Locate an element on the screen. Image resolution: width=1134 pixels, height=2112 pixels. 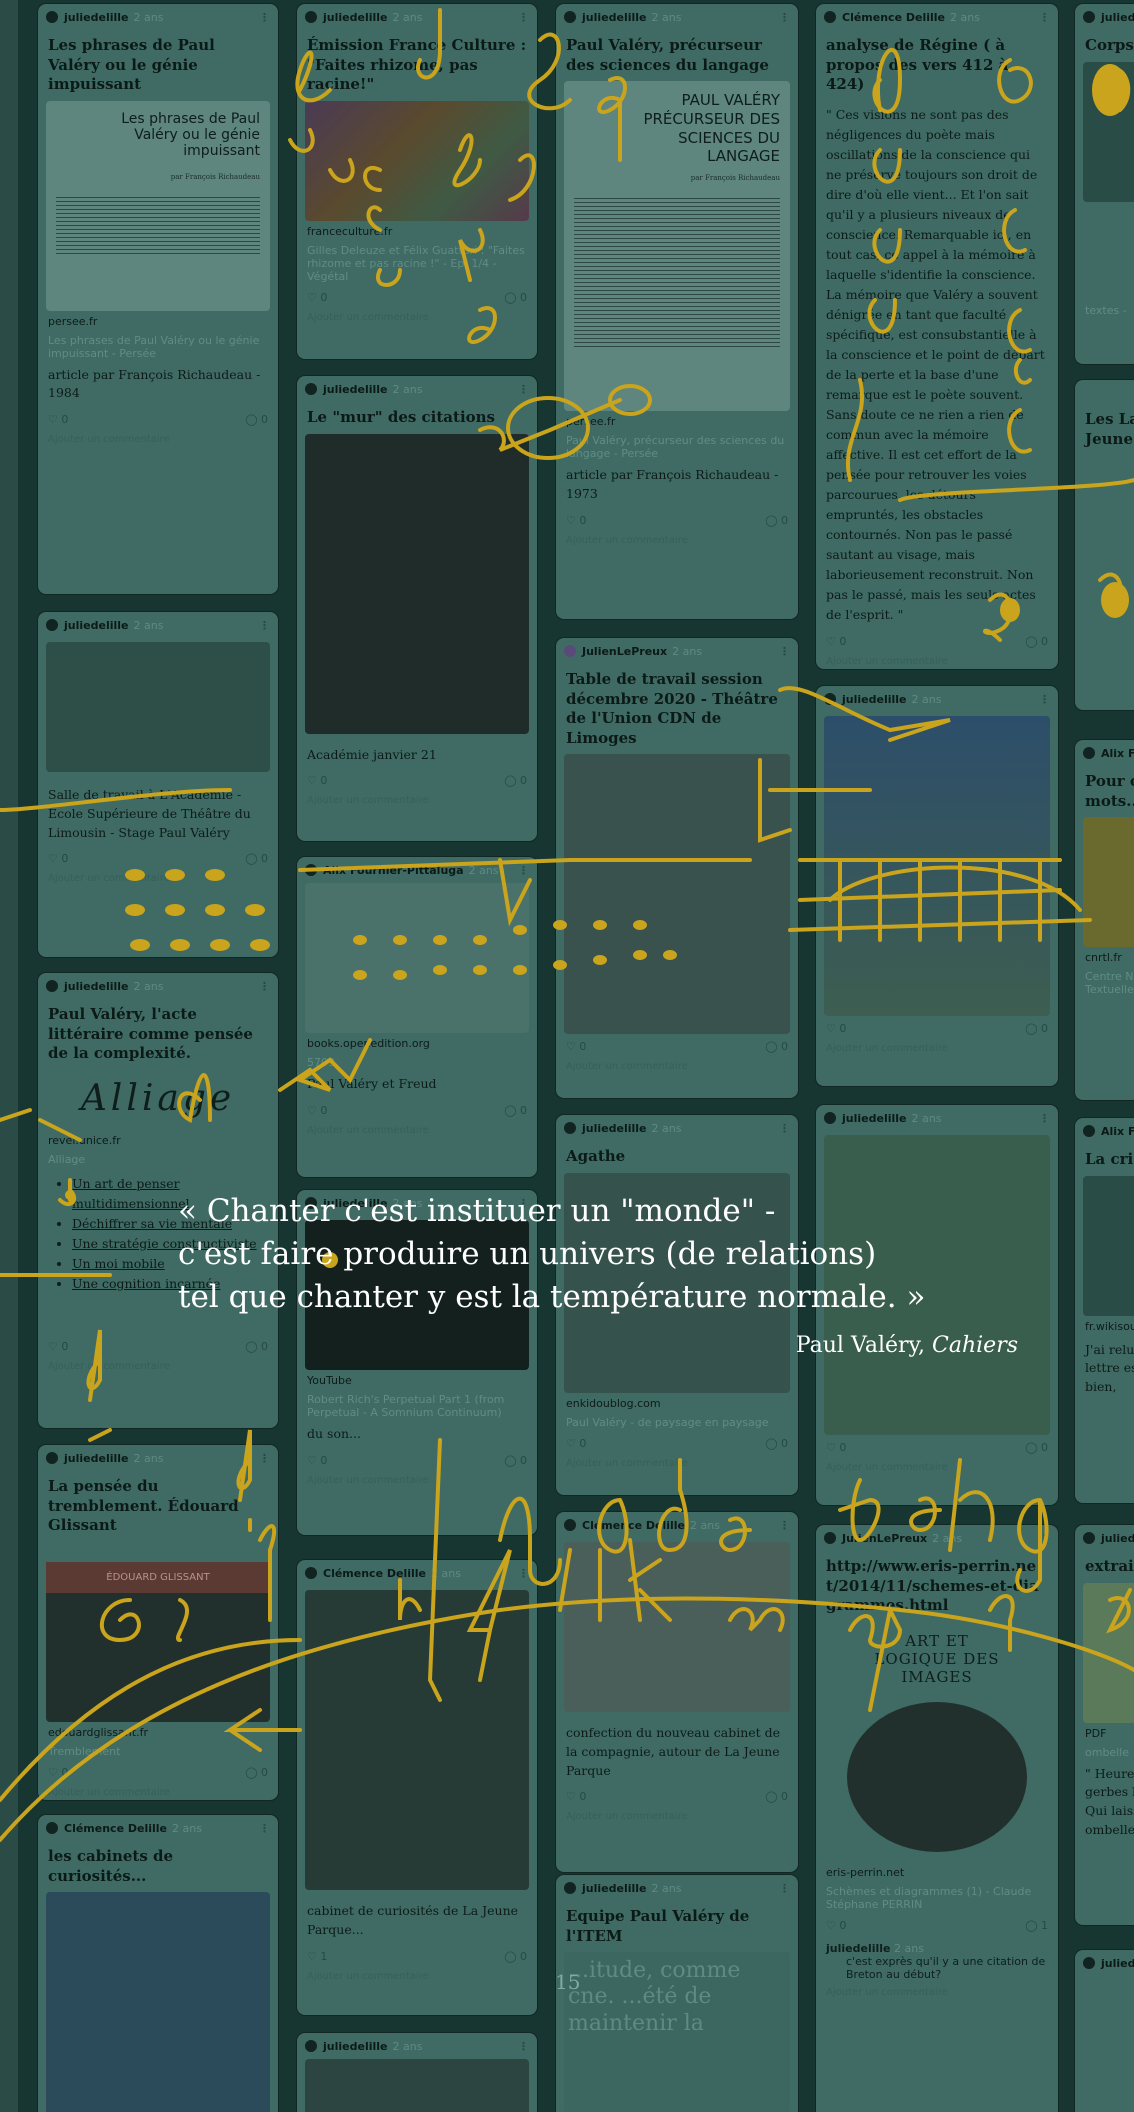
ink-loop is located at coordinates (548, 428).